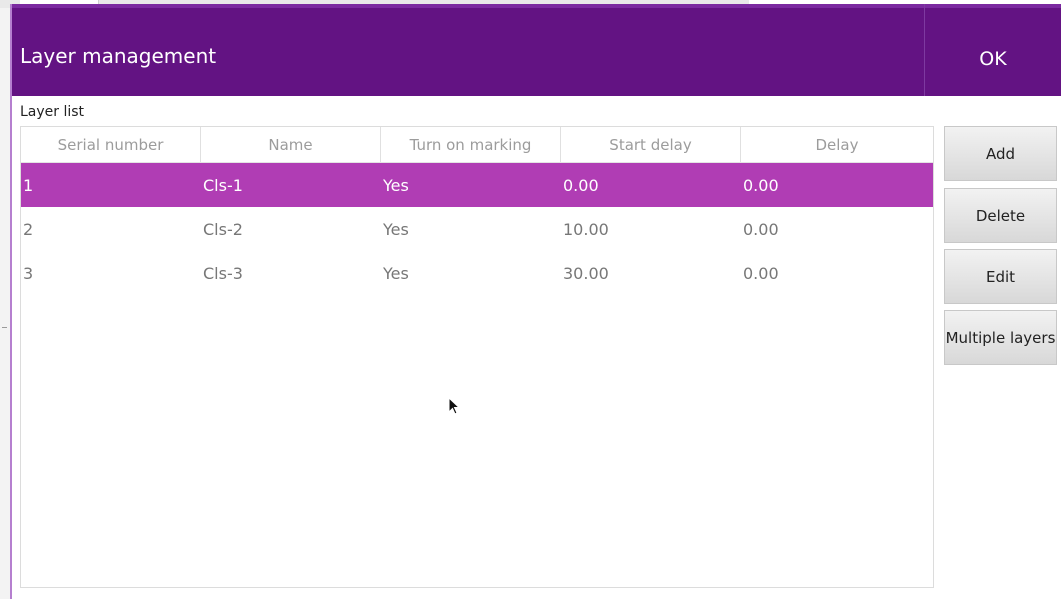 The image size is (1061, 599). Describe the element at coordinates (223, 229) in the screenshot. I see `cell-name: Cls-2` at that location.